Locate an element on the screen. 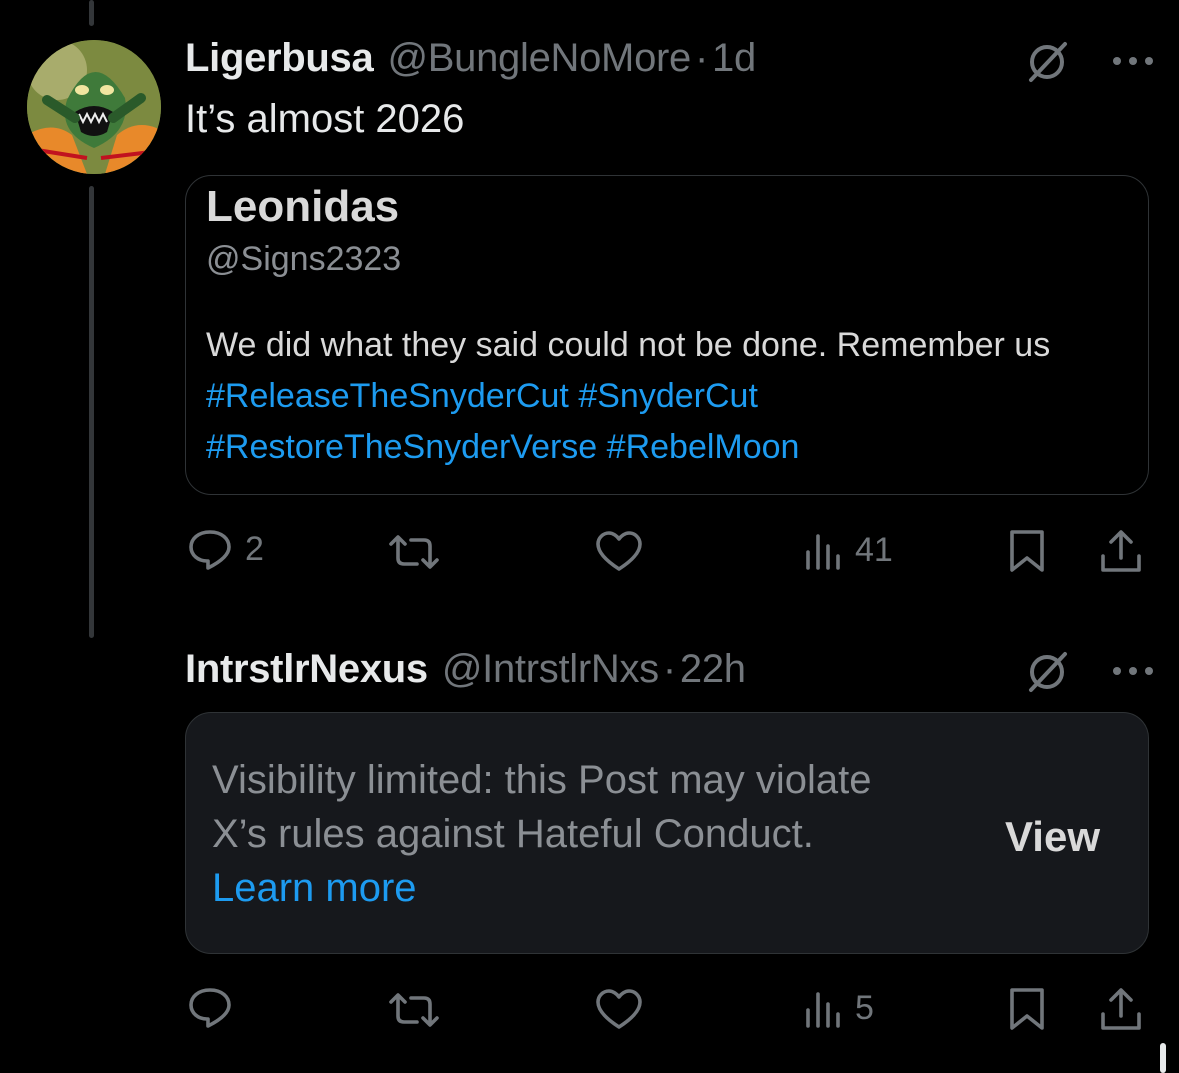  quoted-handle: @Signs2323 is located at coordinates (304, 259).